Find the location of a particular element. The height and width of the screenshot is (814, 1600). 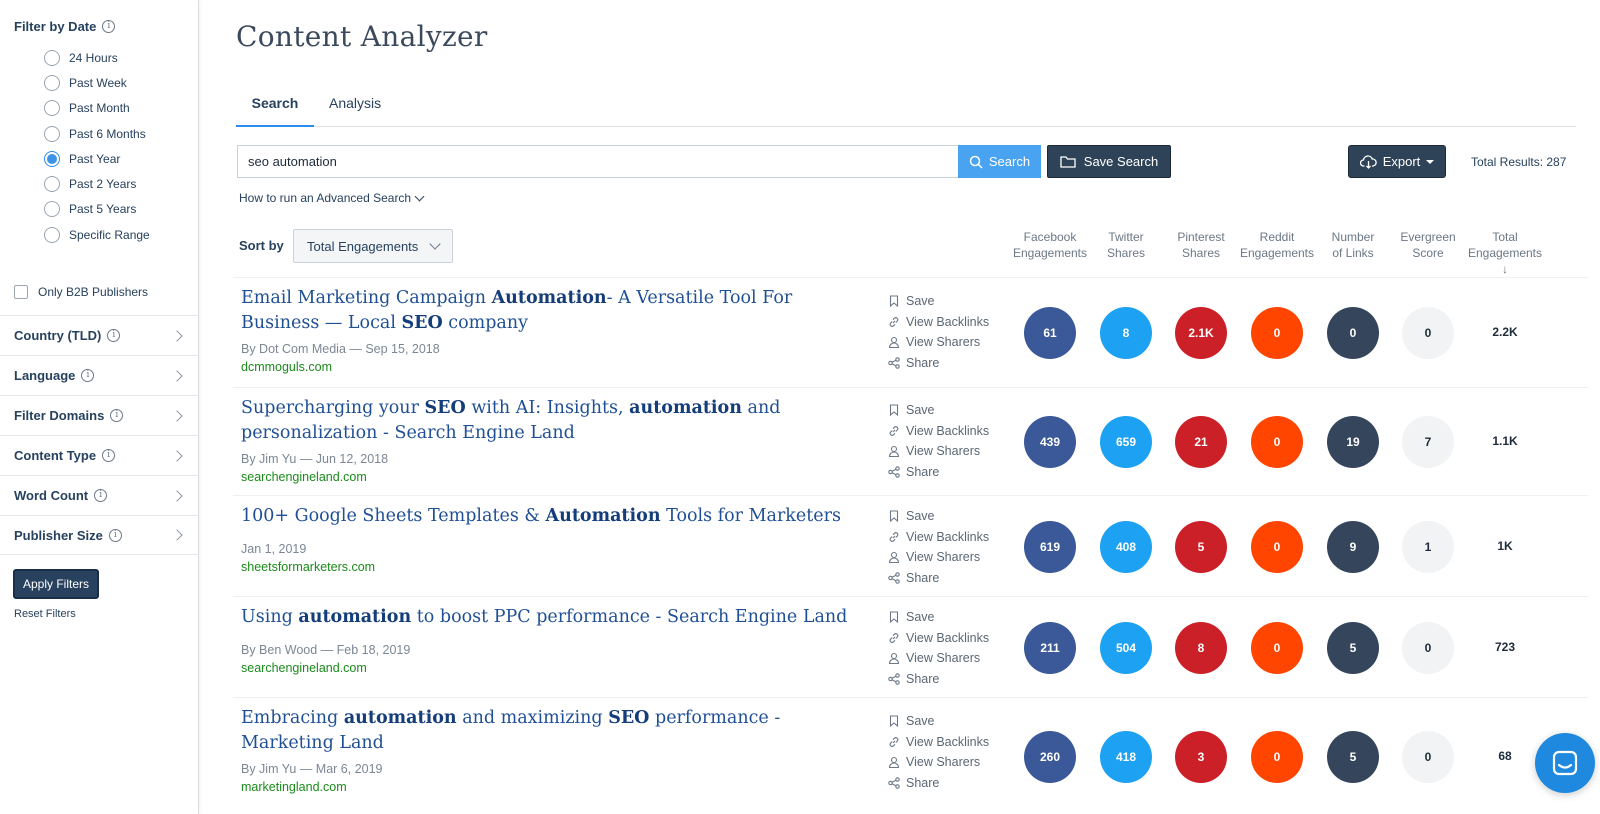

date-option: Past 2 Years is located at coordinates (97, 183).